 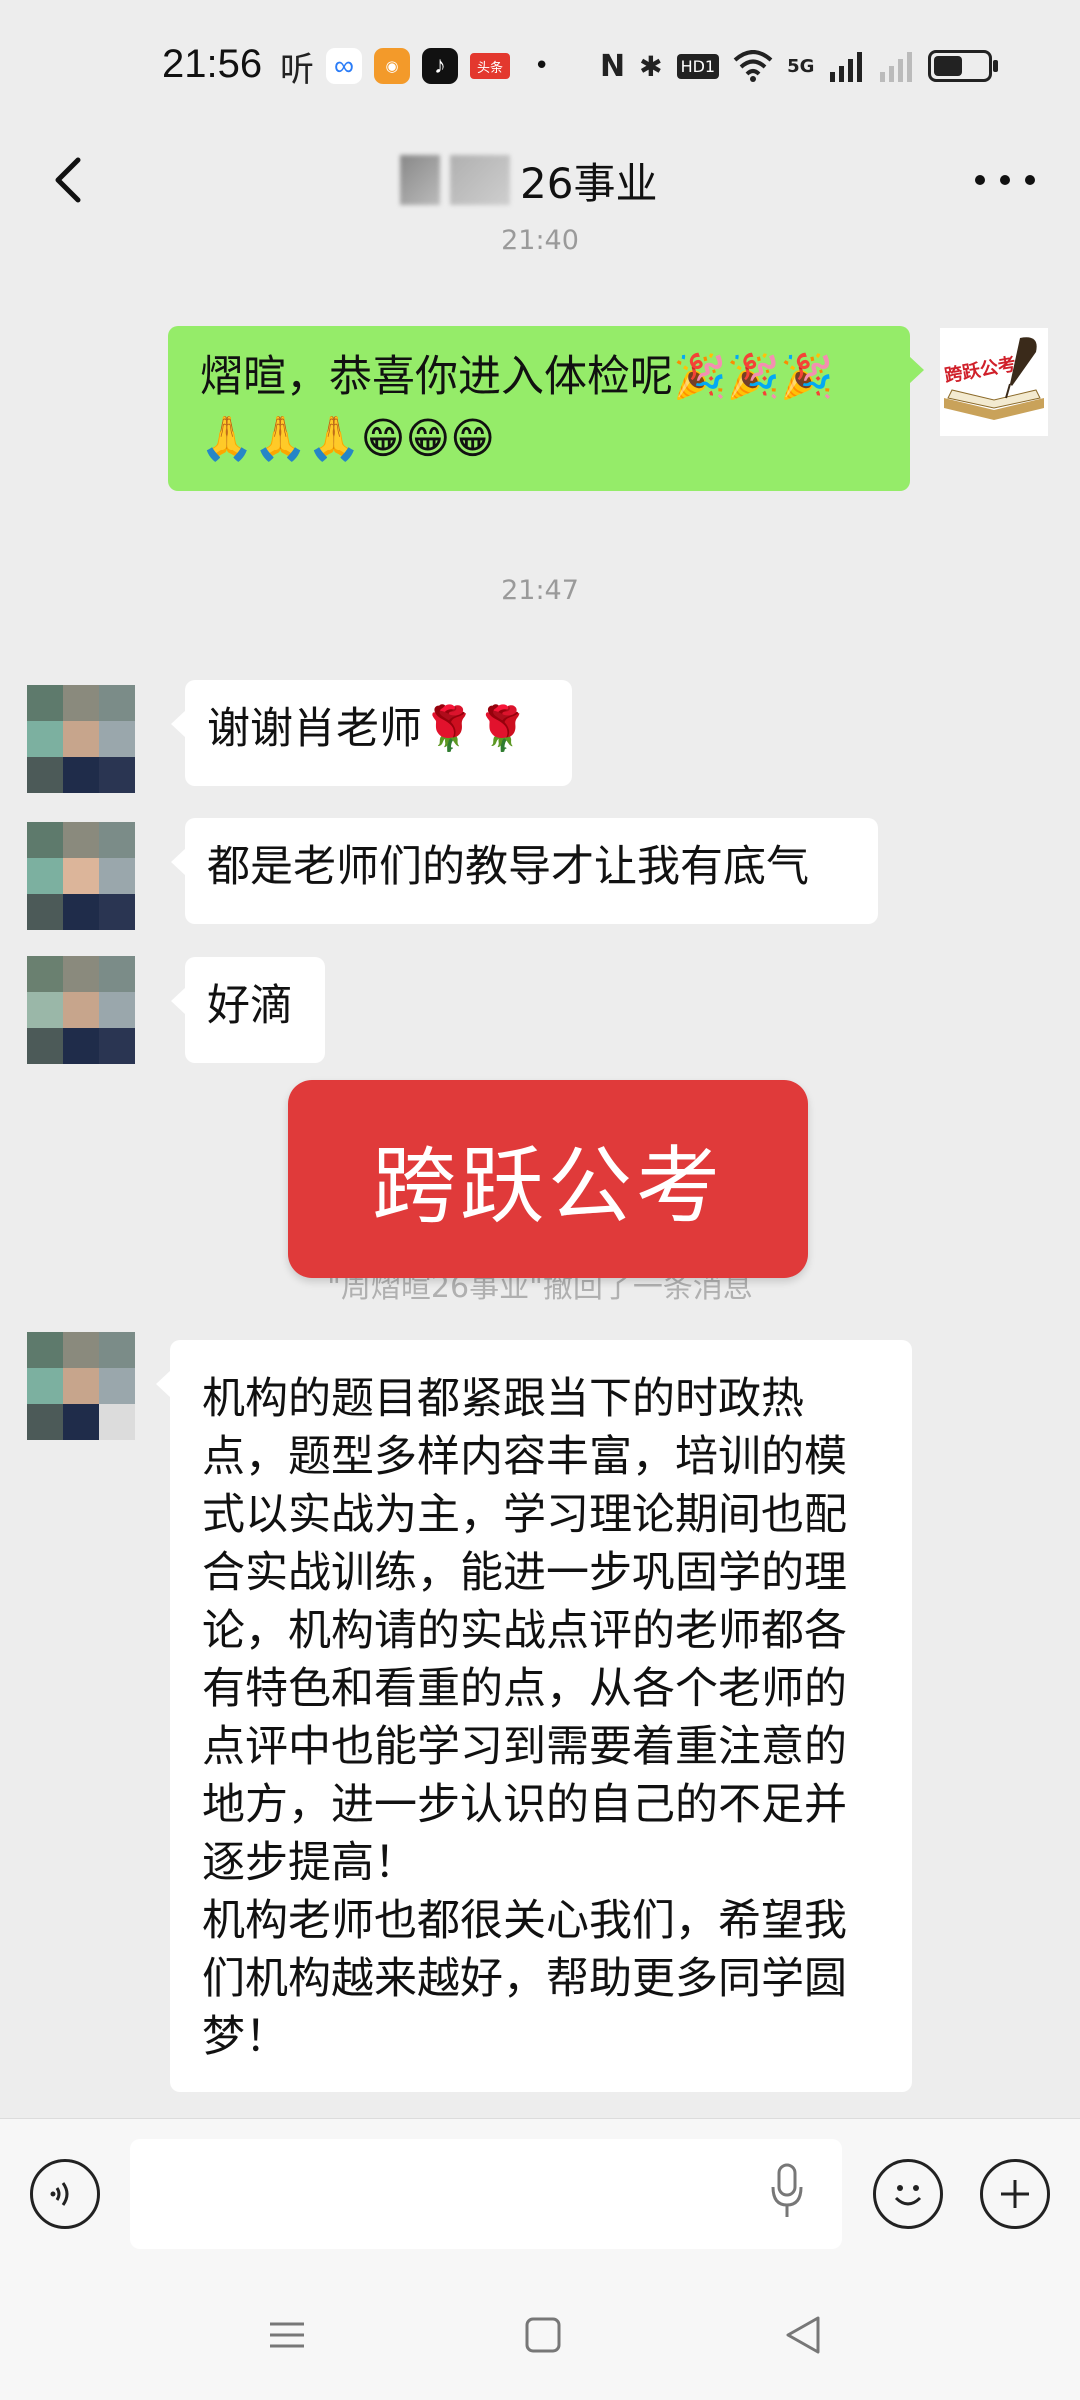 I want to click on message-line: 论，机构请的实战点评的老师都各, so click(x=524, y=1631).